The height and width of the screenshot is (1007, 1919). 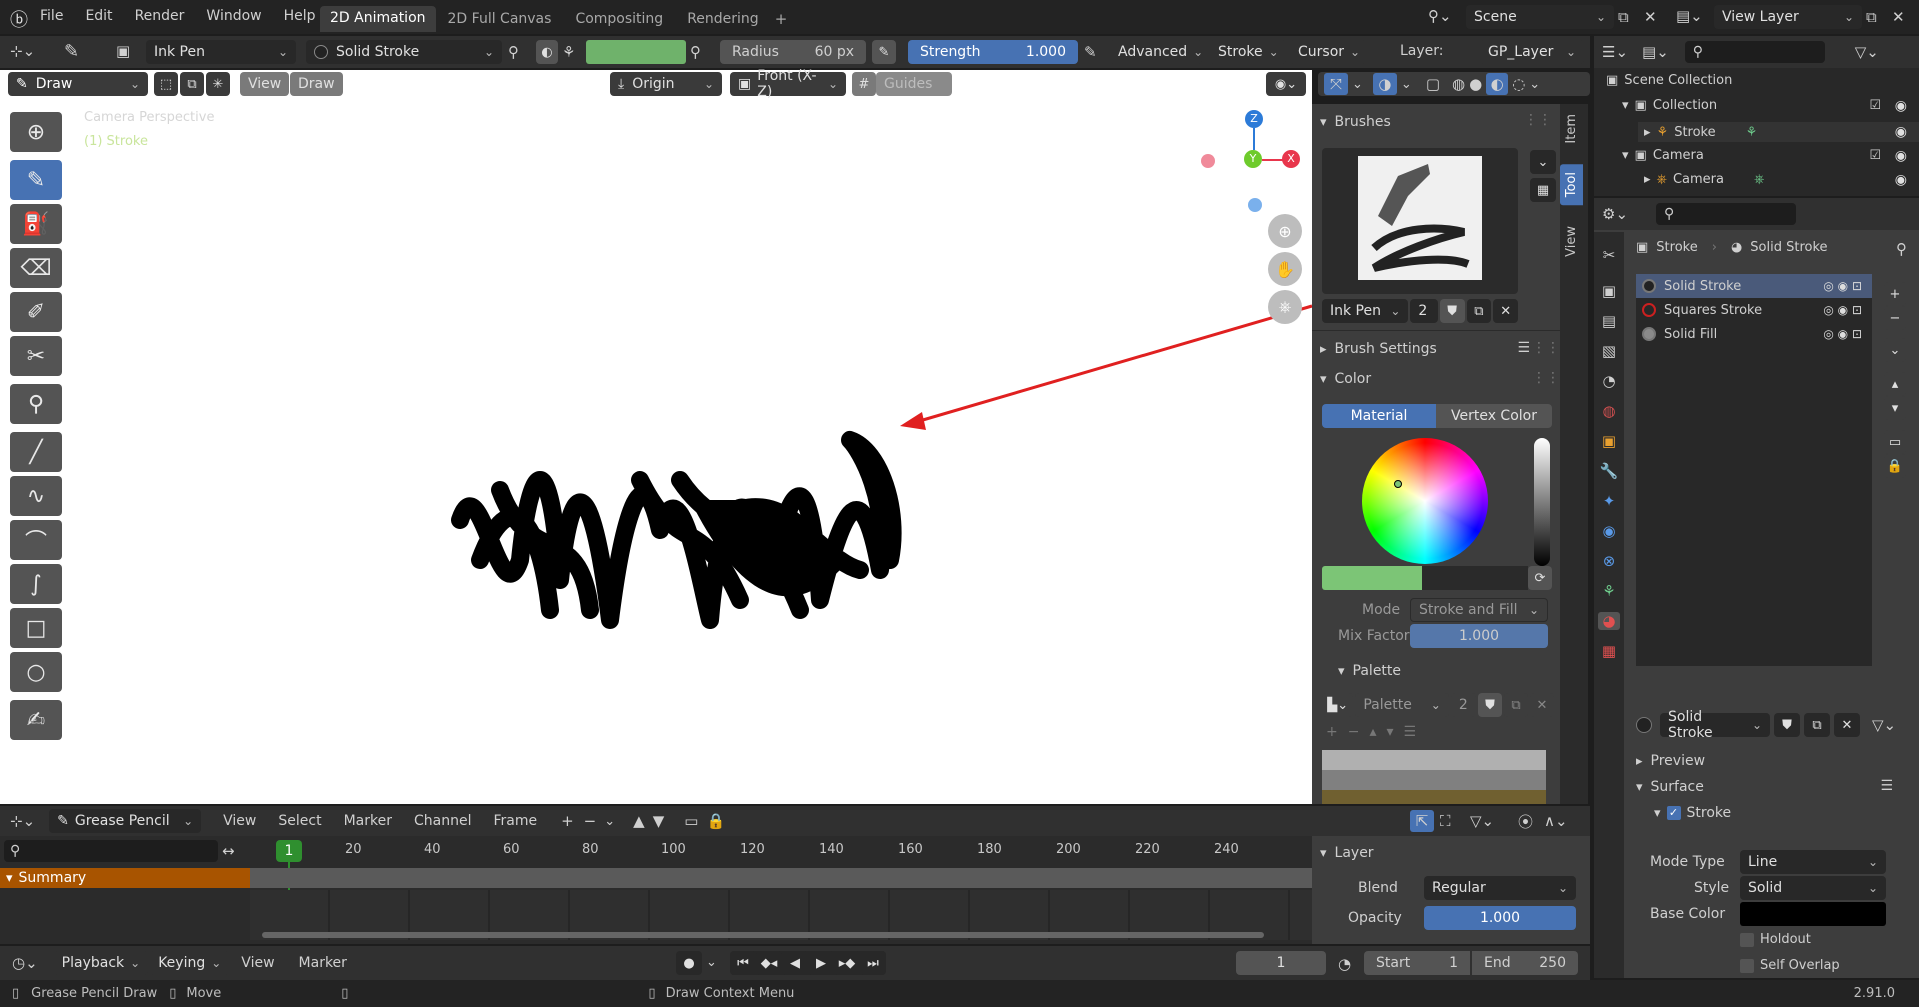 What do you see at coordinates (125, 878) in the screenshot?
I see `summary-channel: ▾ Summary` at bounding box center [125, 878].